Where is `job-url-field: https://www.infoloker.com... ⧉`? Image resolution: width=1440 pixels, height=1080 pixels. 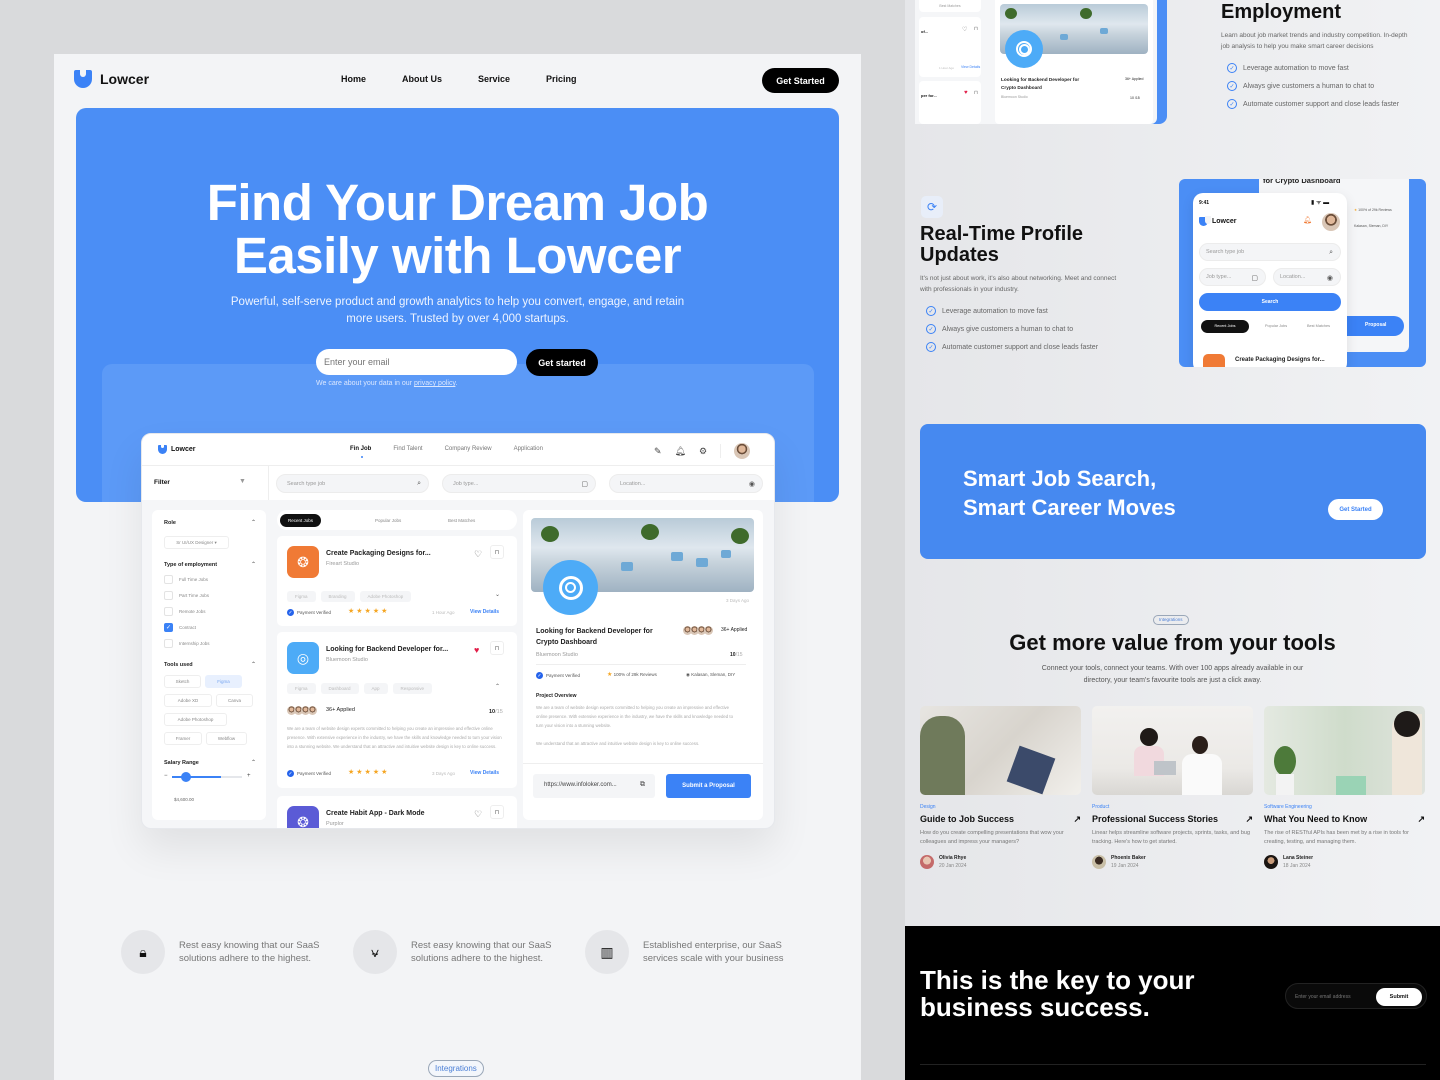 job-url-field: https://www.infoloker.com... ⧉ is located at coordinates (594, 786).